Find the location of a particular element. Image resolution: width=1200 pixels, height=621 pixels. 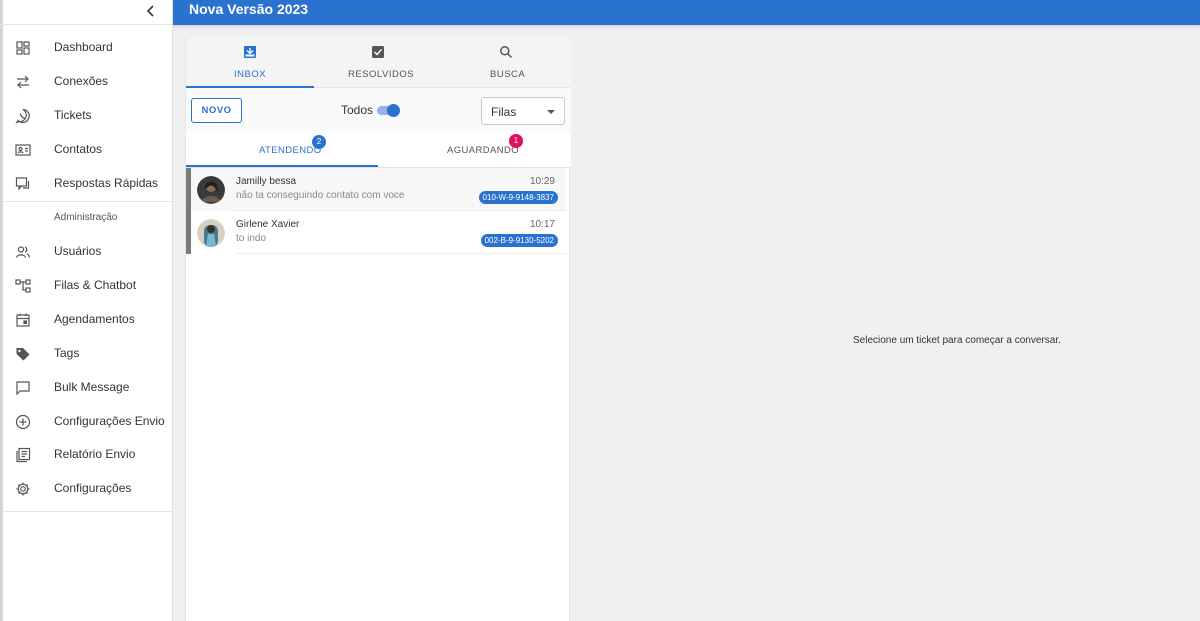

gear-icon is located at coordinates (23, 489).